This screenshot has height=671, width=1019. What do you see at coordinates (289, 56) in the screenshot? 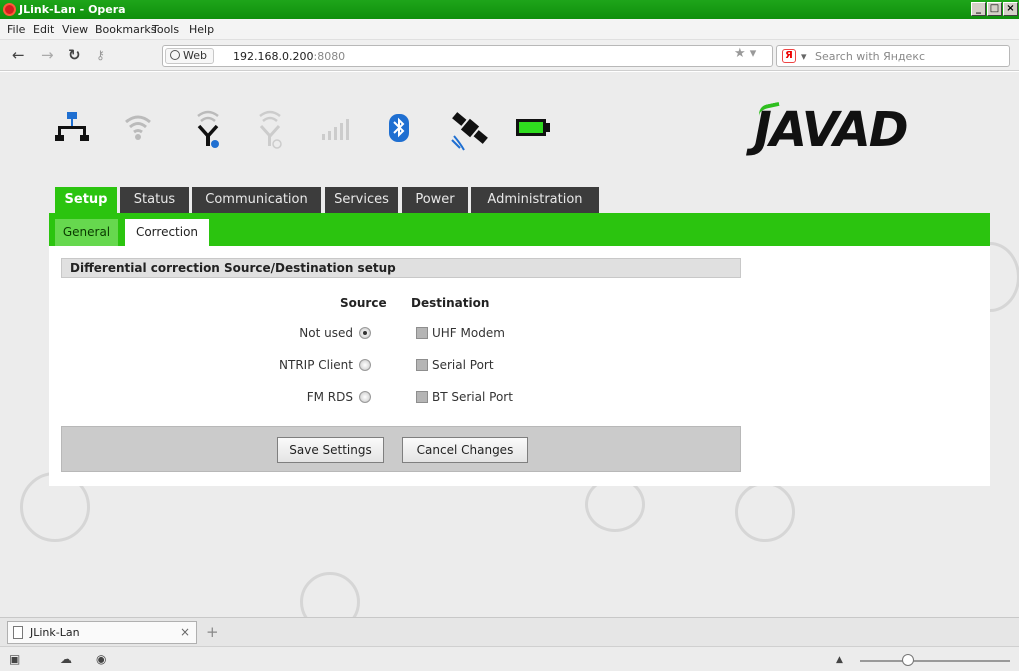
I see `url-text: 192.168.0.200:8080` at bounding box center [289, 56].